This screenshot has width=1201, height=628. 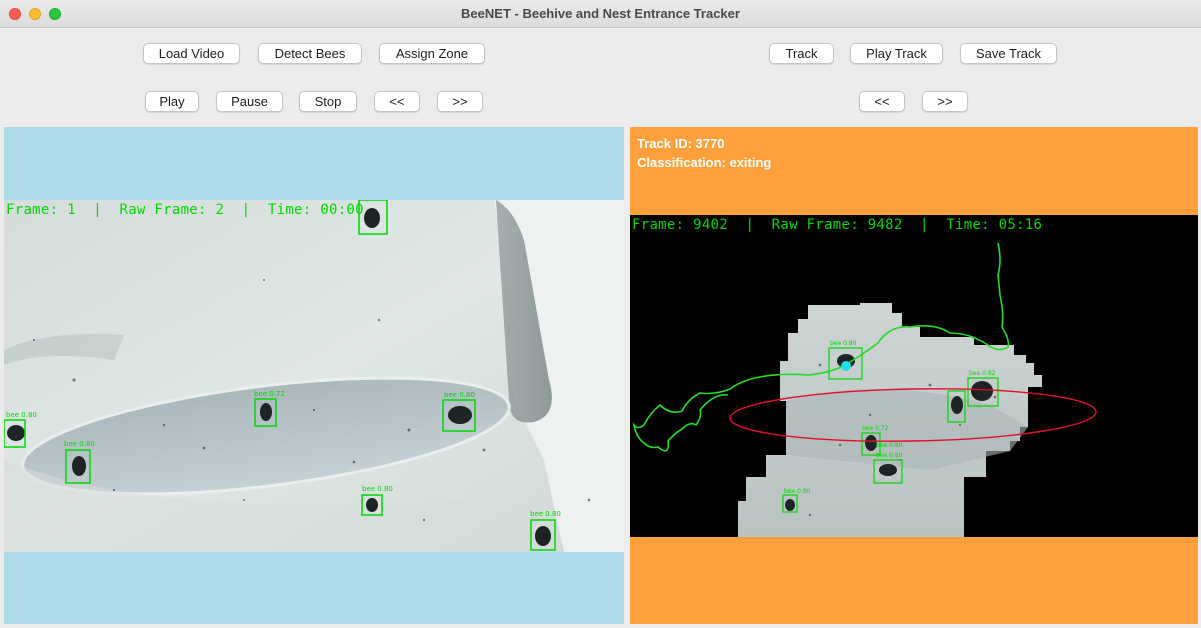 I want to click on track-current-point, so click(x=846, y=366).